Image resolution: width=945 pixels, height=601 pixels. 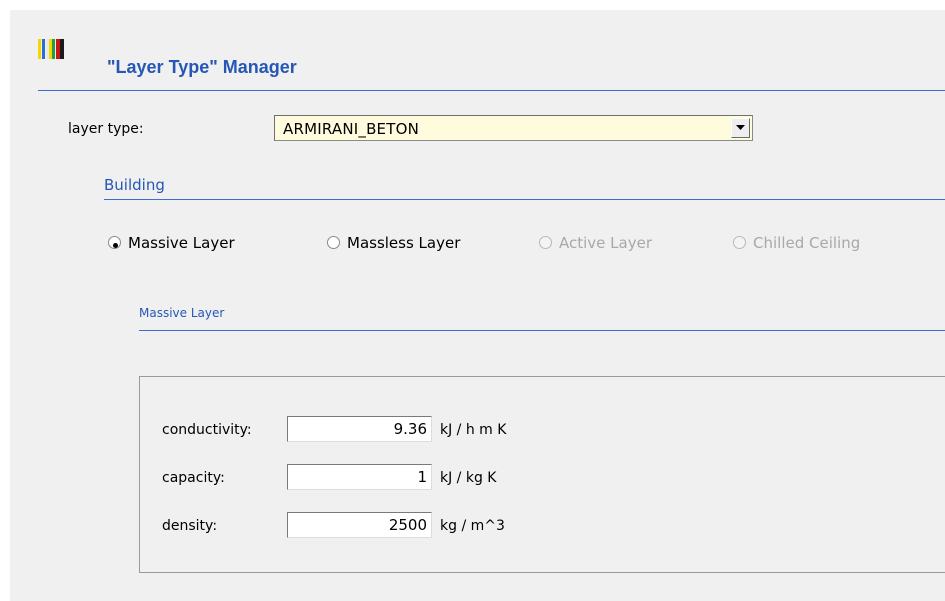 I want to click on massive-layer-divider, so click(x=542, y=330).